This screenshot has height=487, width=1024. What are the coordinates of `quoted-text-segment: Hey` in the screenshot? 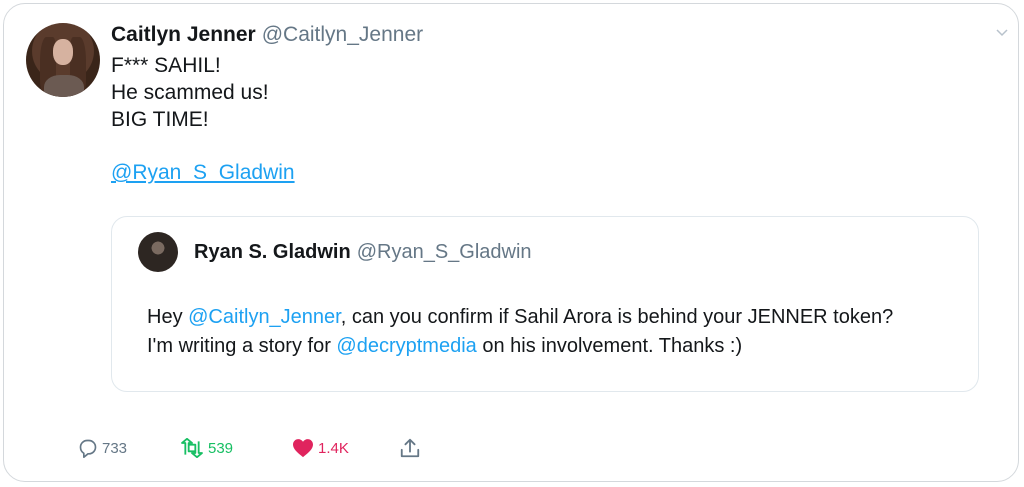 It's located at (168, 317).